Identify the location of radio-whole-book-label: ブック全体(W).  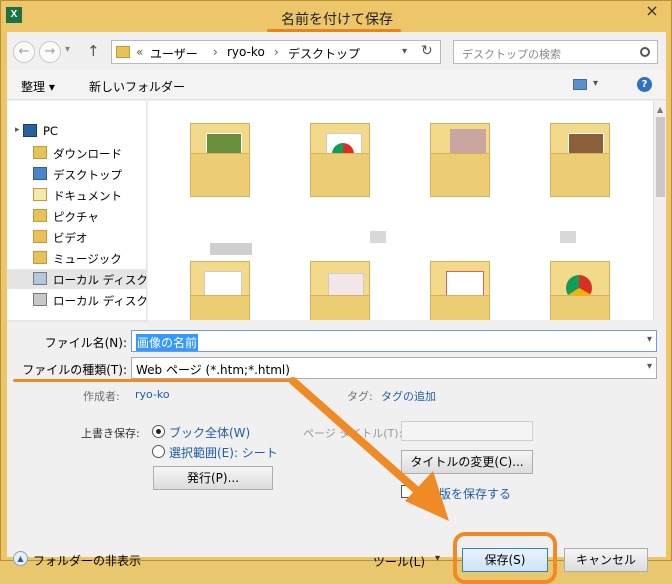
(209, 432).